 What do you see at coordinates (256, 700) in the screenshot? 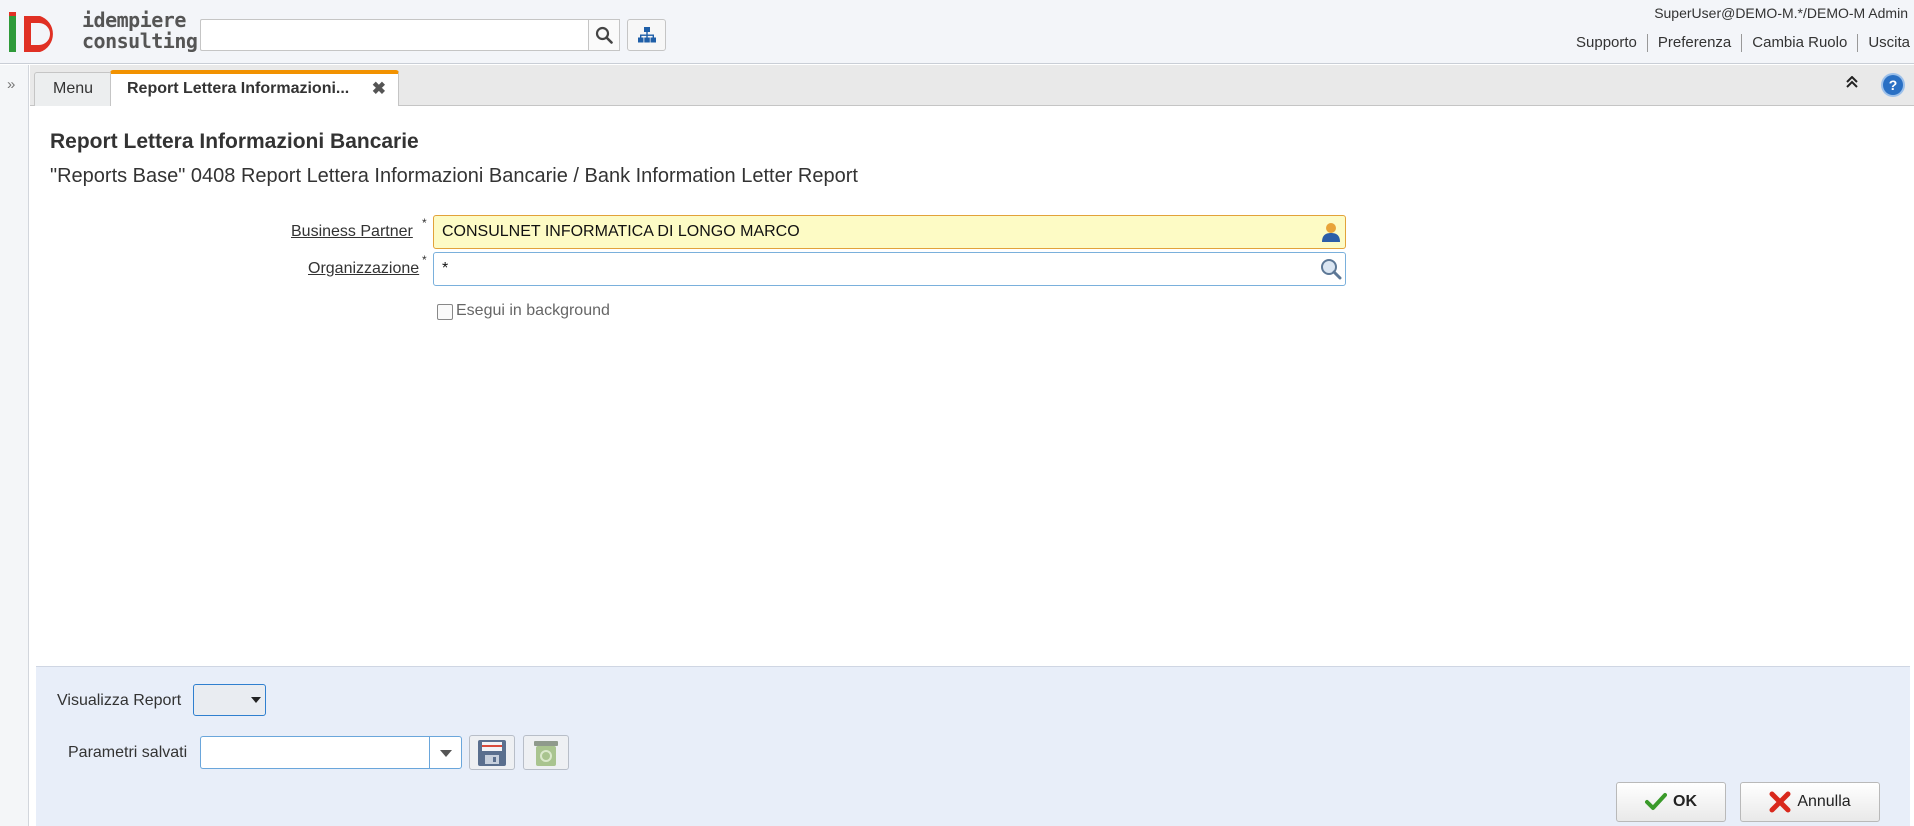
I see `dropdown-caret-icon` at bounding box center [256, 700].